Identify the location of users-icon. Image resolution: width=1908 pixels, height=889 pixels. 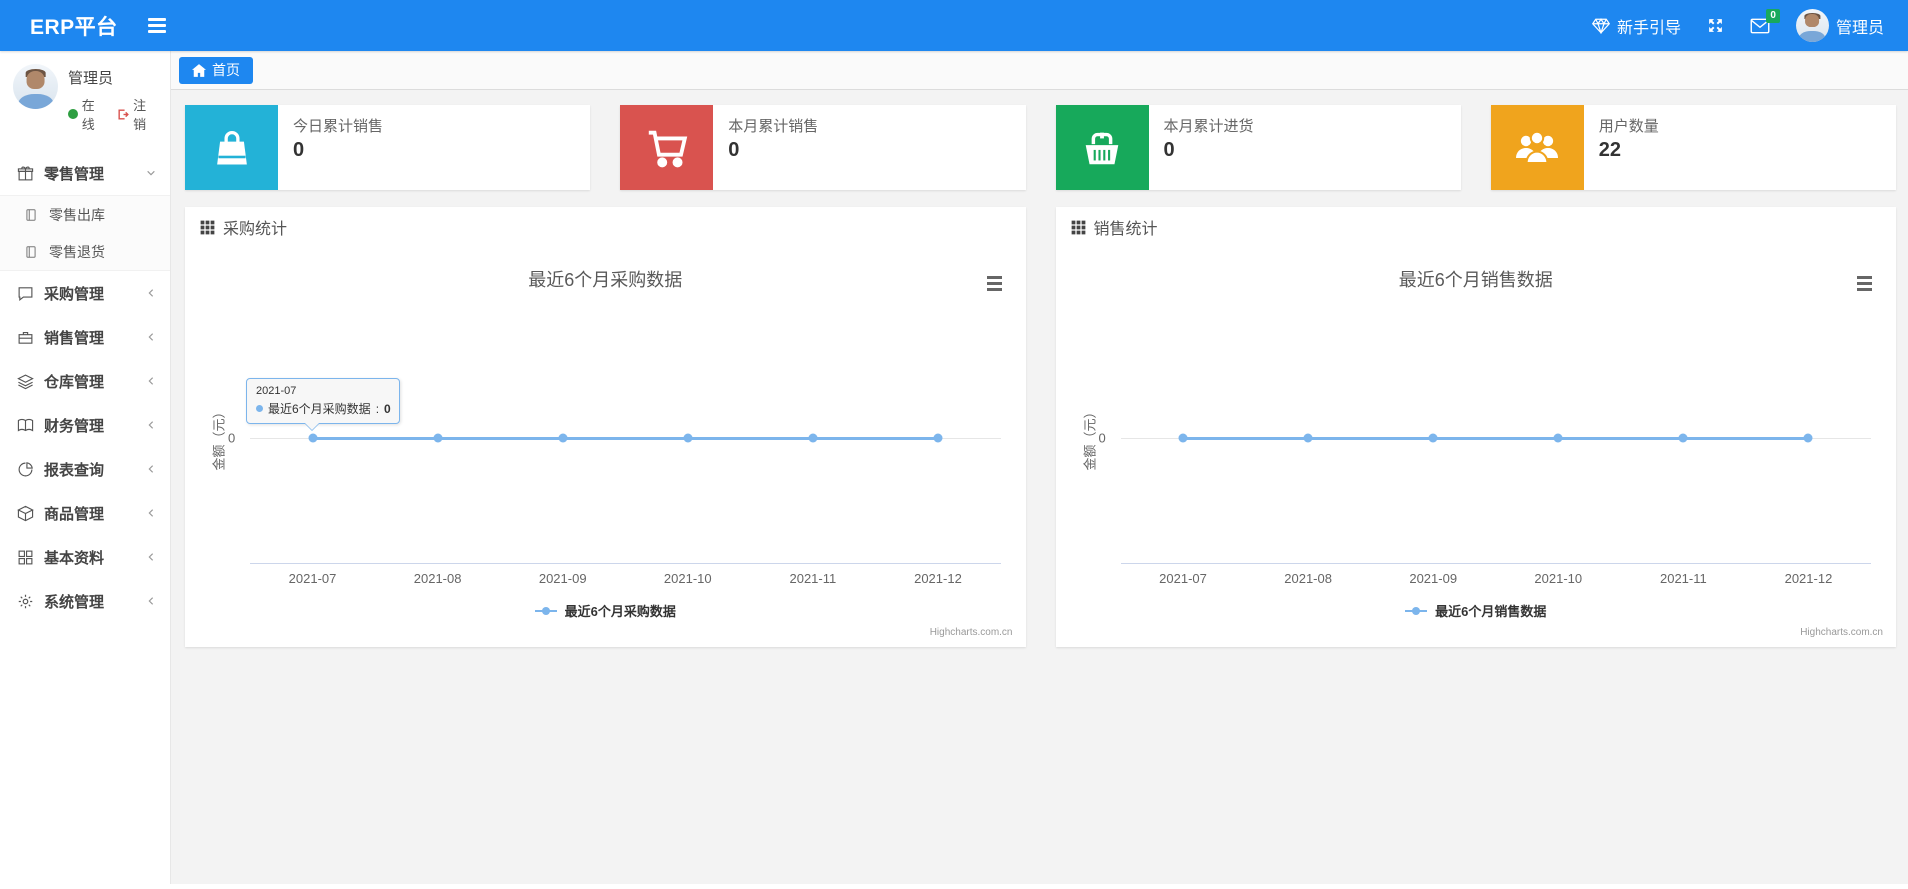
(1537, 147).